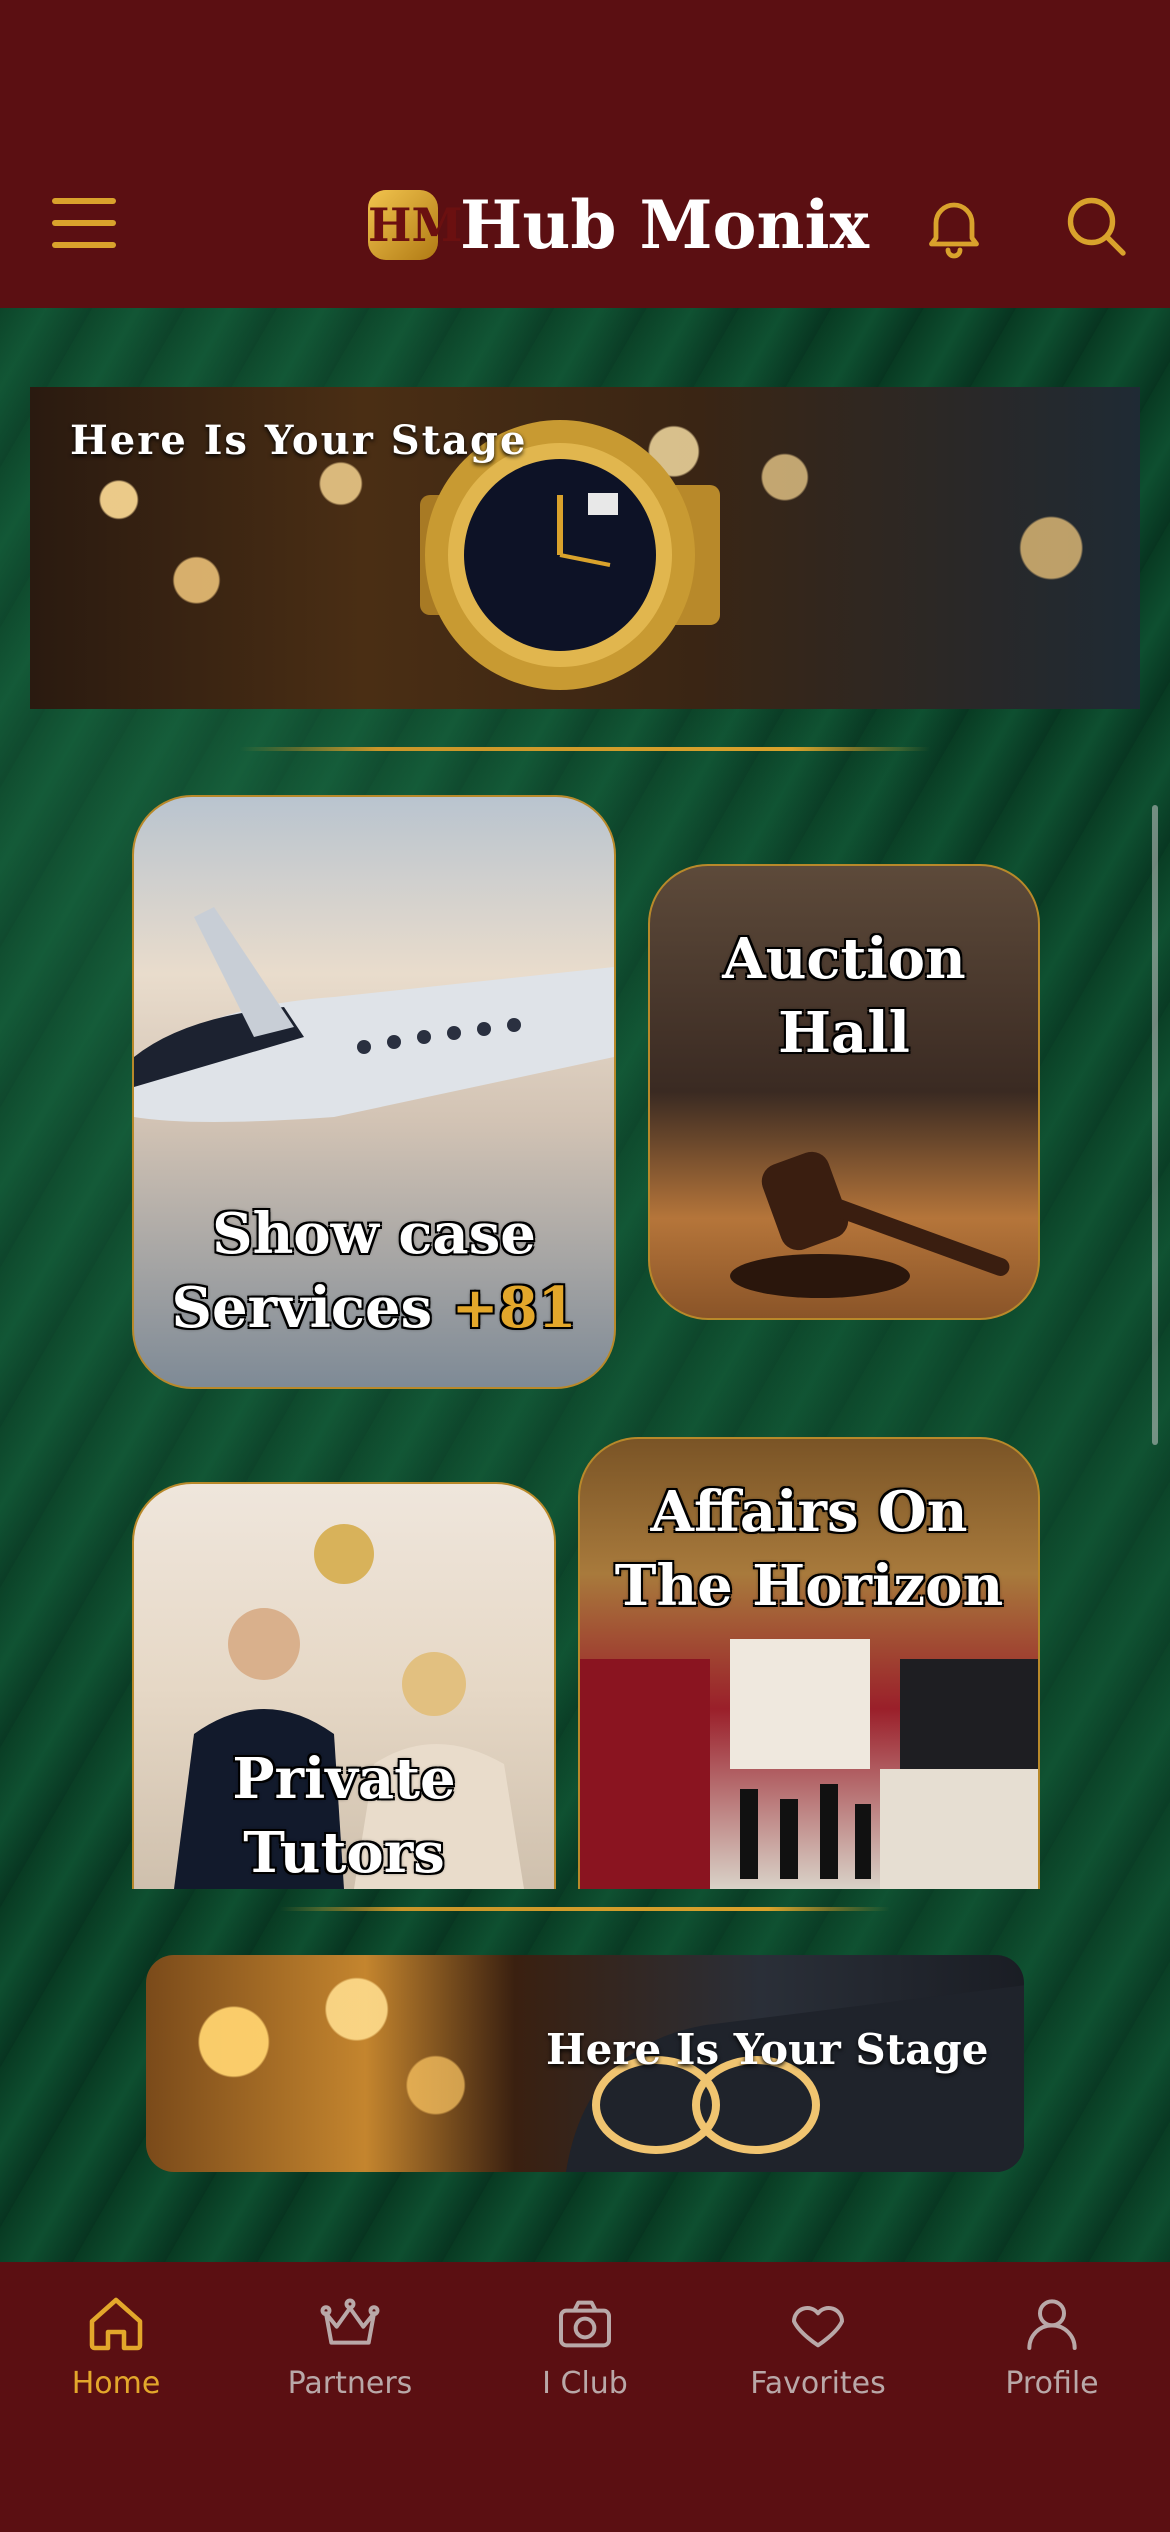  I want to click on tile-label-line2: Services, so click(302, 1308).